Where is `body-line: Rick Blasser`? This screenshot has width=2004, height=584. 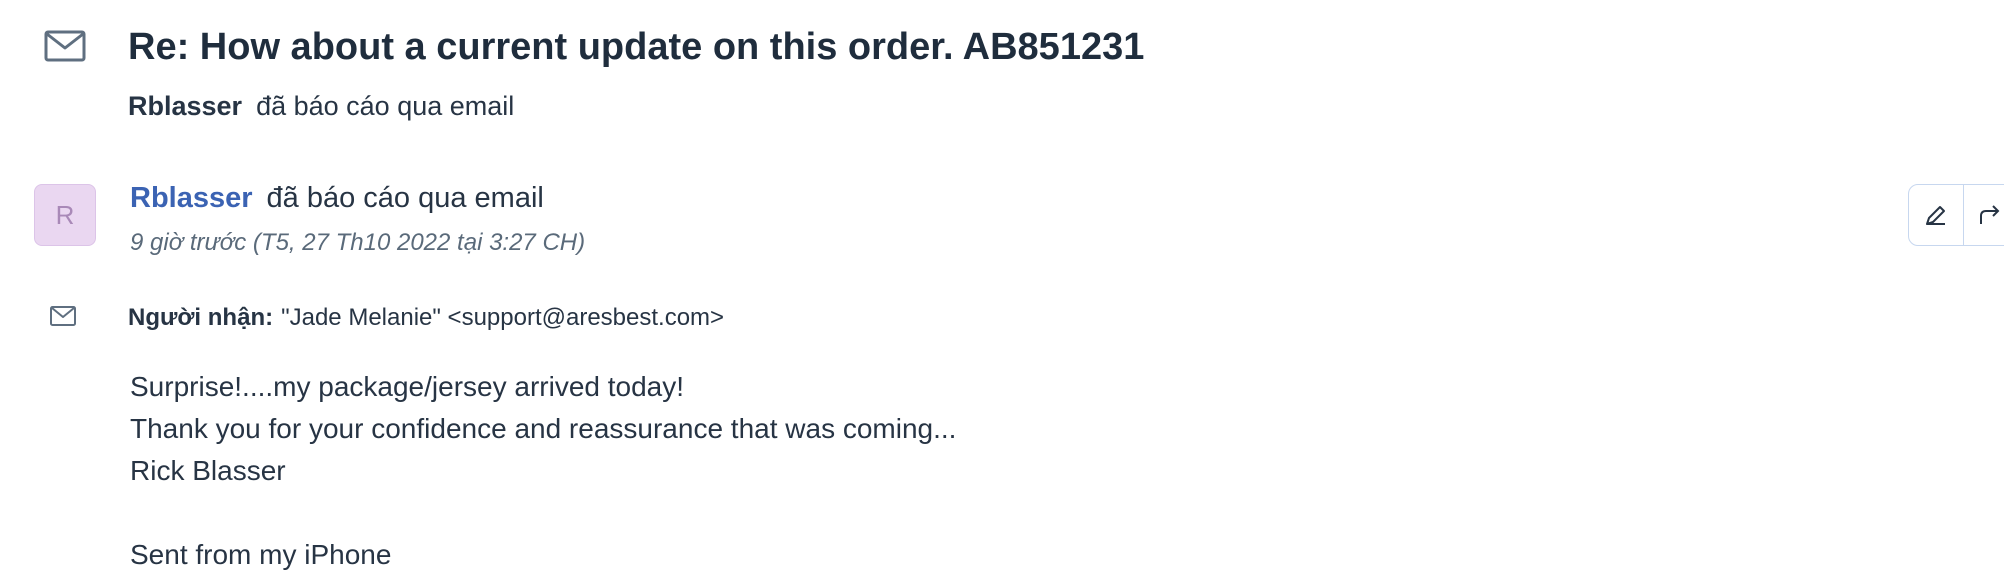 body-line: Rick Blasser is located at coordinates (208, 470).